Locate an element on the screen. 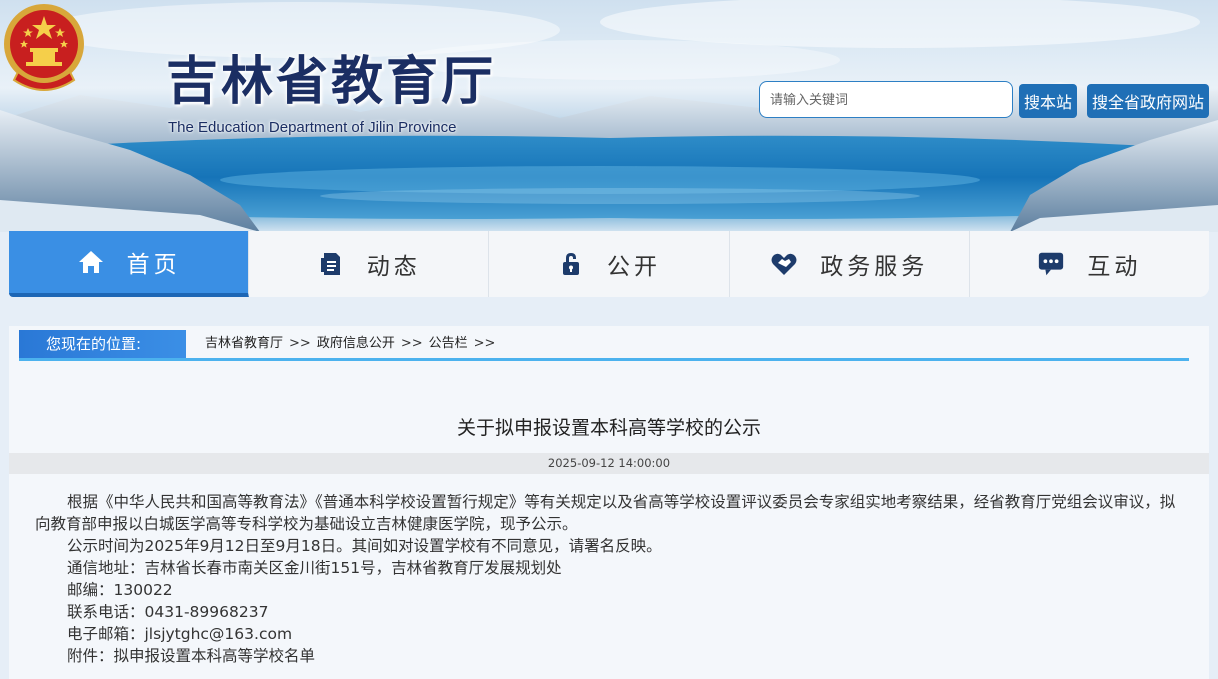  handshake-heart-icon is located at coordinates (784, 264).